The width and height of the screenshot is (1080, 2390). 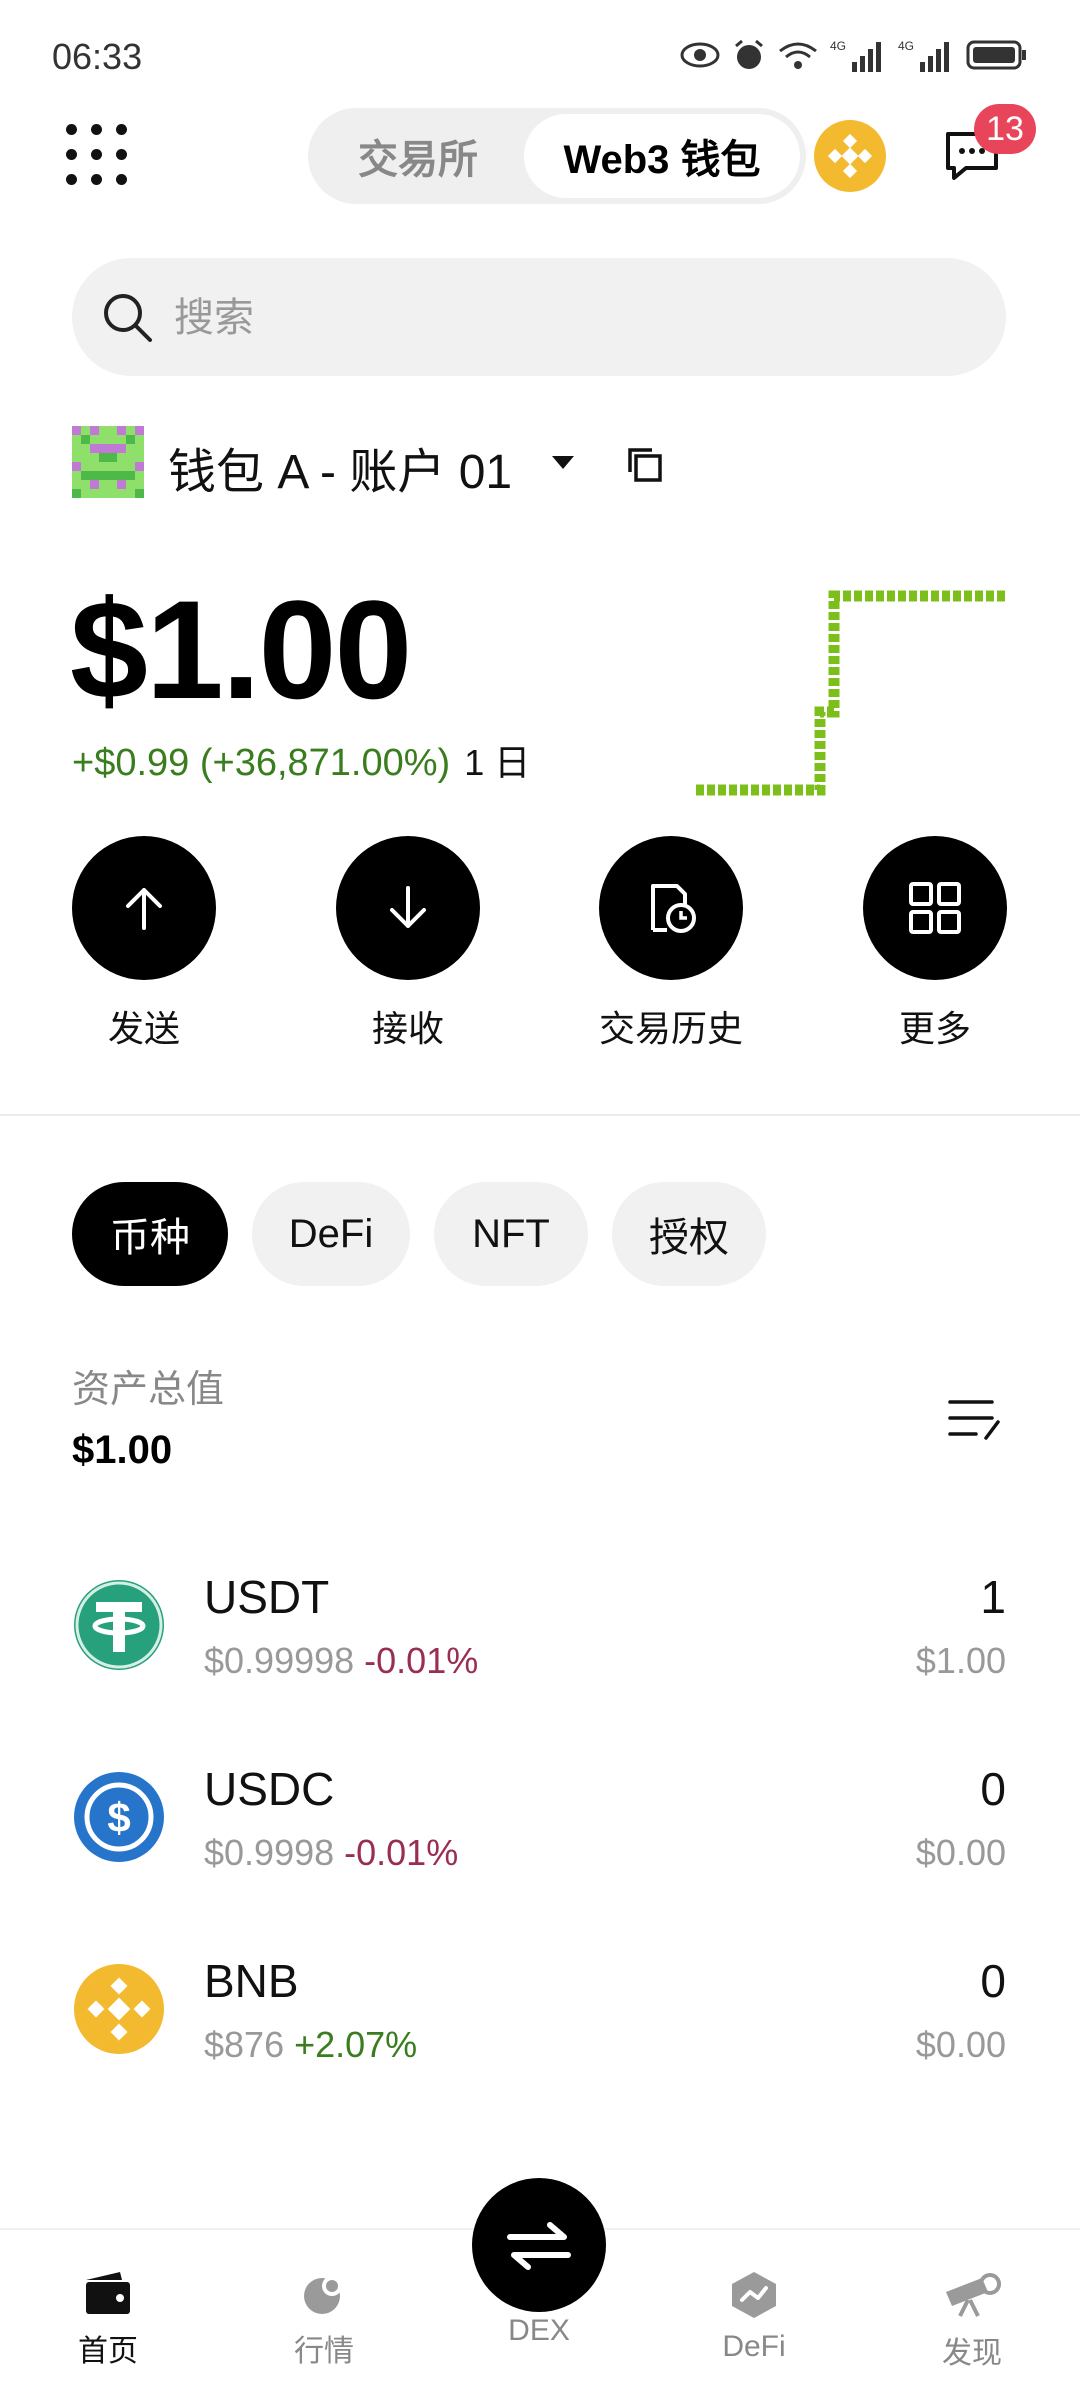 I want to click on telescope-icon, so click(x=973, y=2295).